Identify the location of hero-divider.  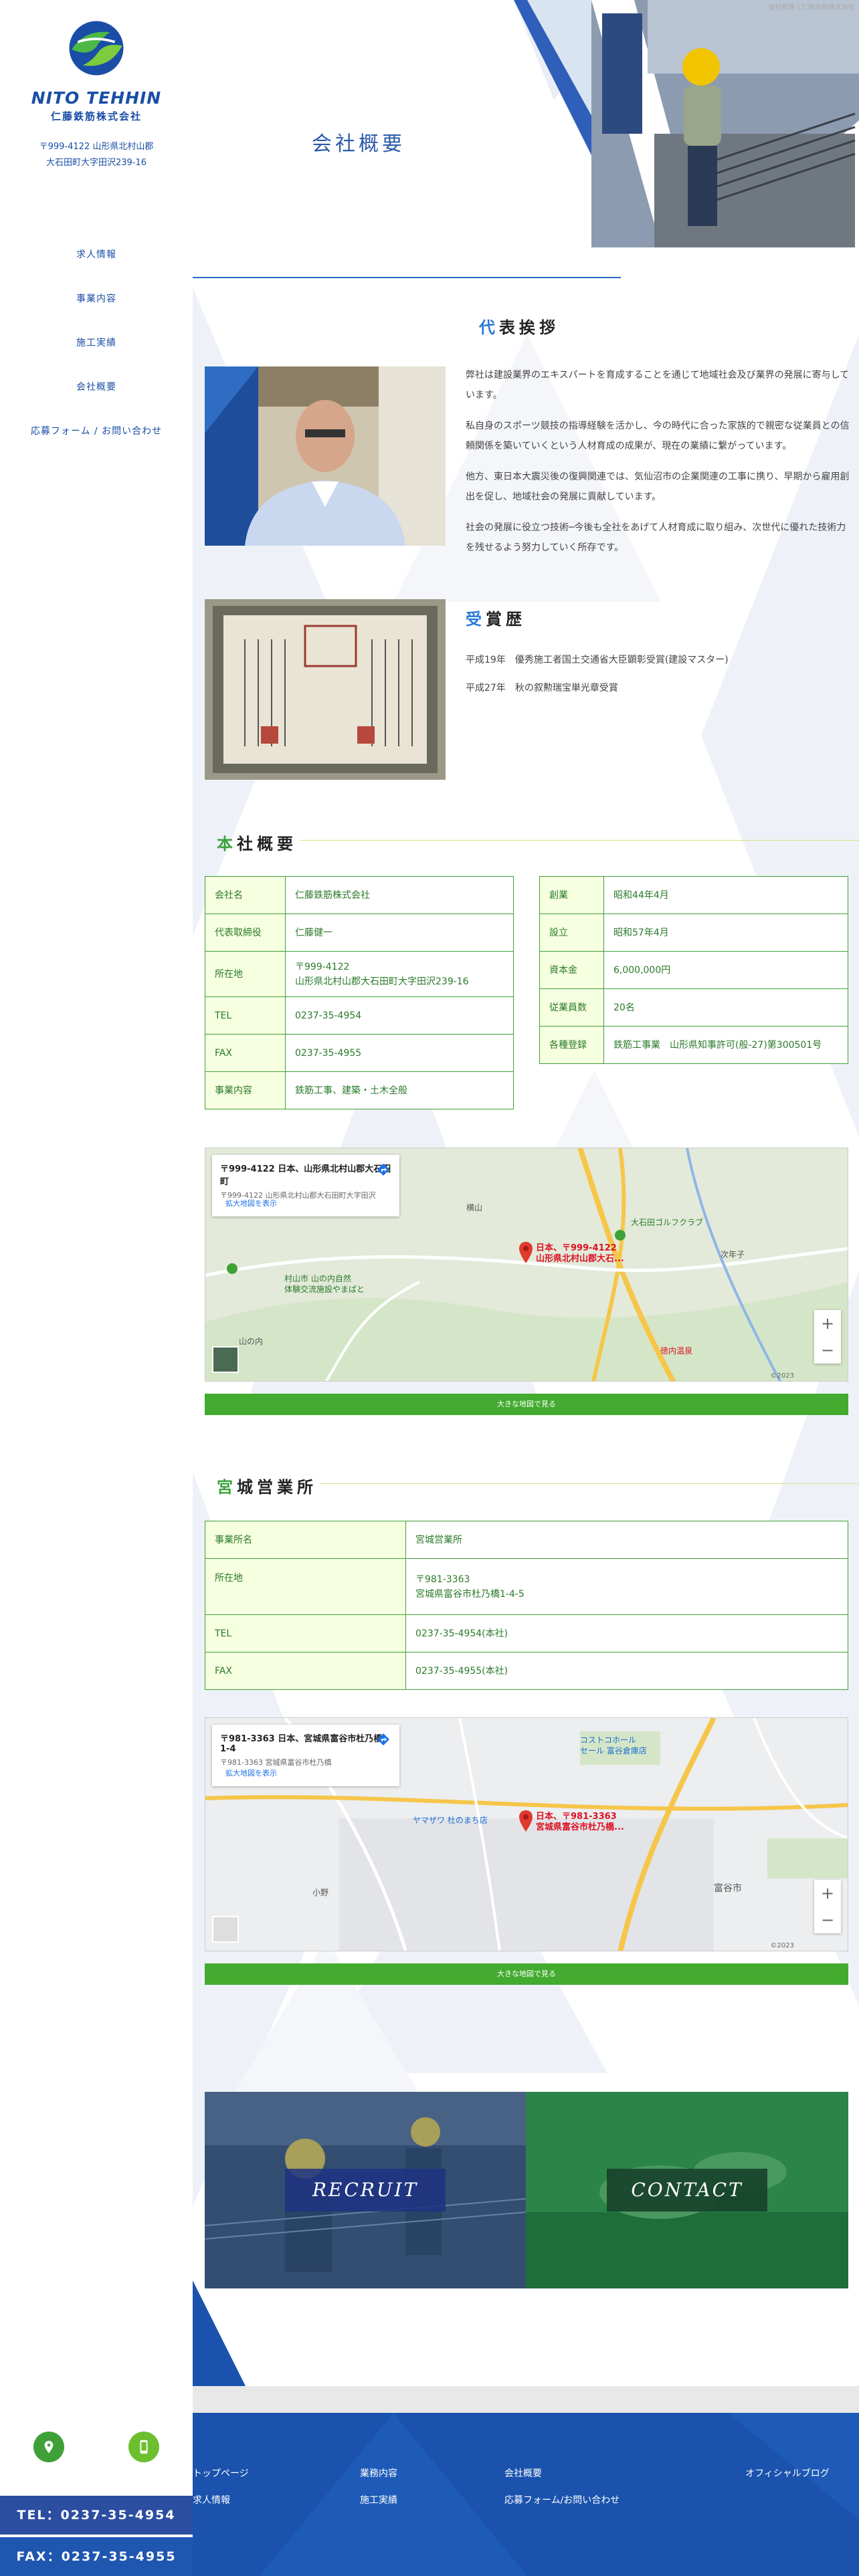
(407, 277).